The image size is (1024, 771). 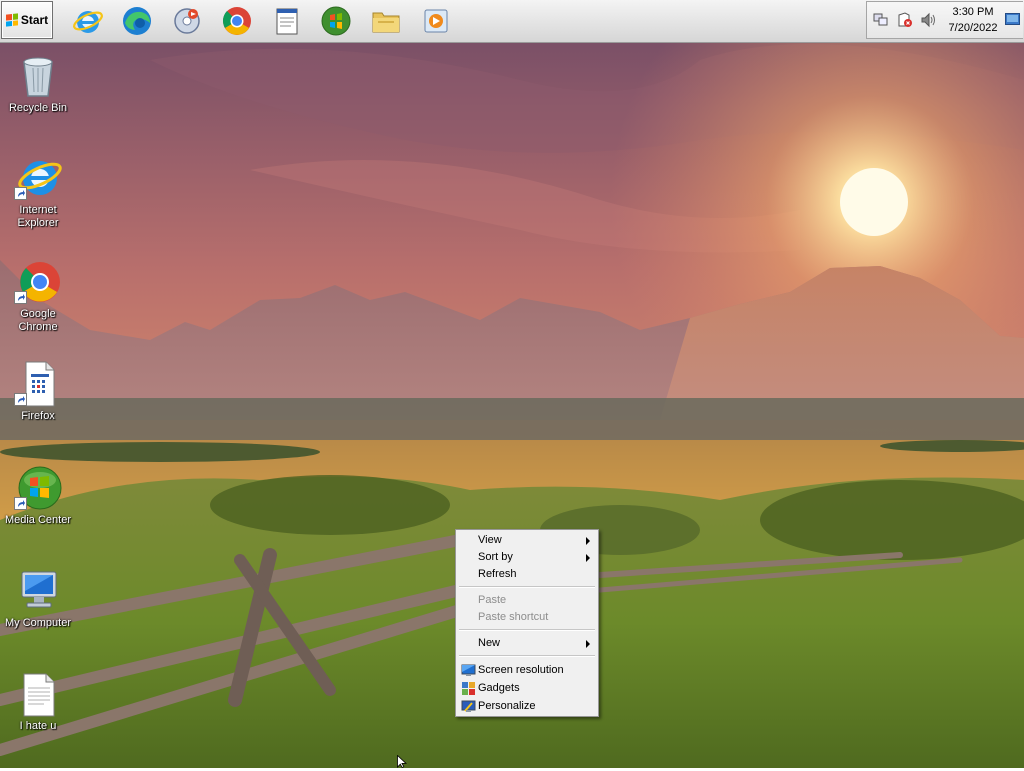 I want to click on menu-item-personalize: Personalize, so click(x=527, y=707).